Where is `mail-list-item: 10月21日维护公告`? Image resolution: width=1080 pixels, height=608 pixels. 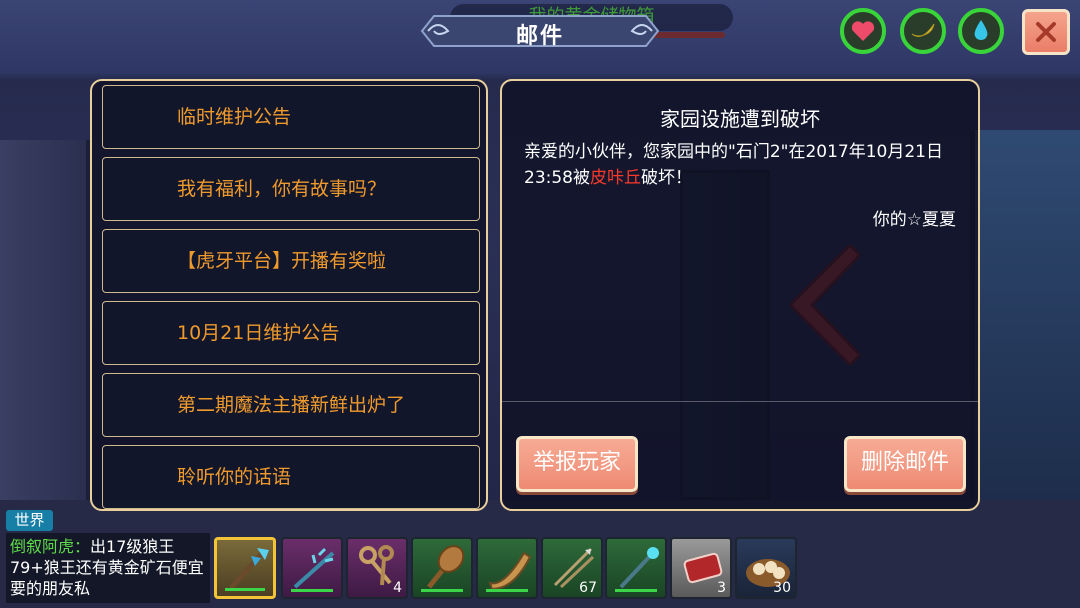 mail-list-item: 10月21日维护公告 is located at coordinates (291, 333).